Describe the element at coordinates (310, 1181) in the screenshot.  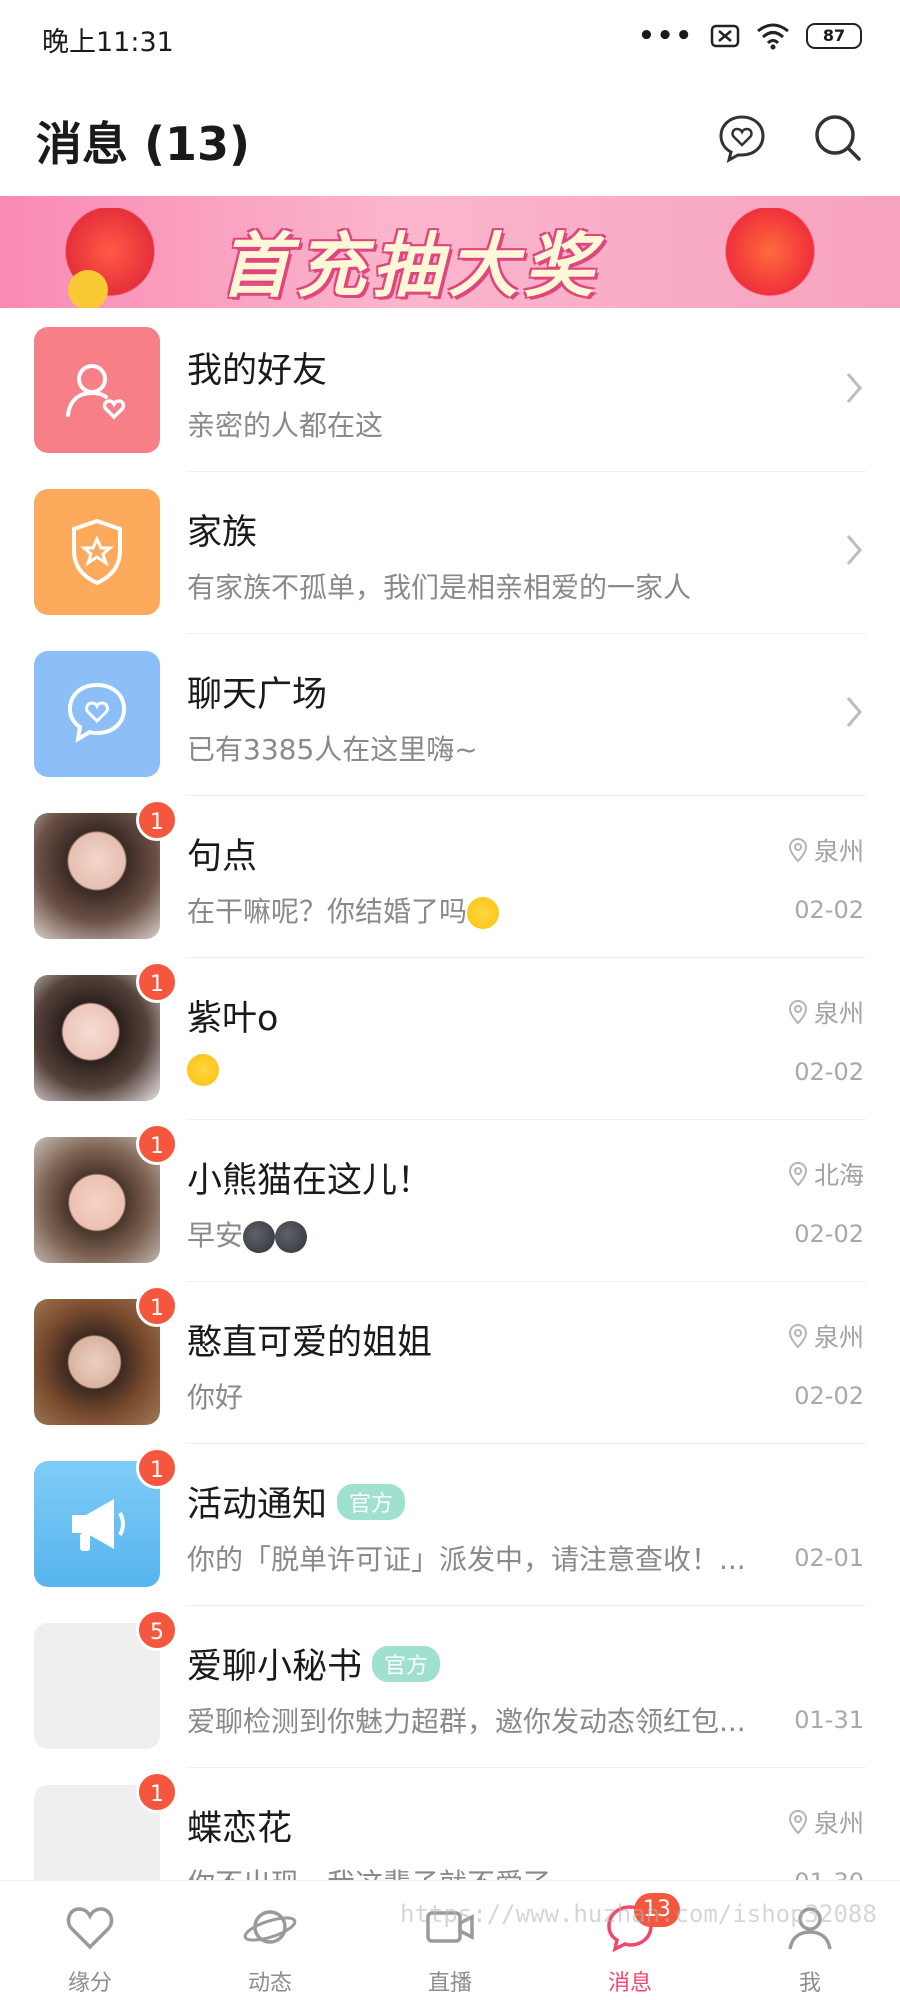
I see `row-title-text: 小熊猫在这儿！` at that location.